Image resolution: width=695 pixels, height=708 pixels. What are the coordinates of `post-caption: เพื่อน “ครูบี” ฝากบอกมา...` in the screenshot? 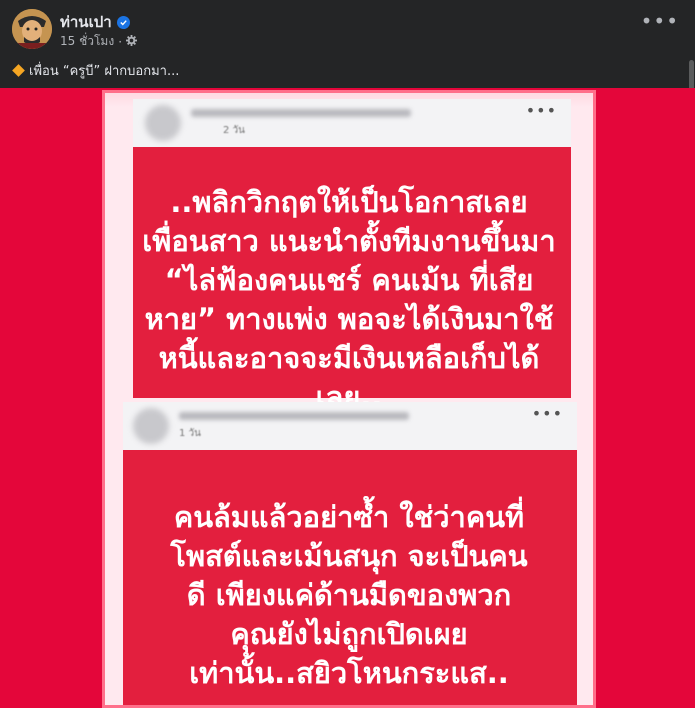 It's located at (96, 70).